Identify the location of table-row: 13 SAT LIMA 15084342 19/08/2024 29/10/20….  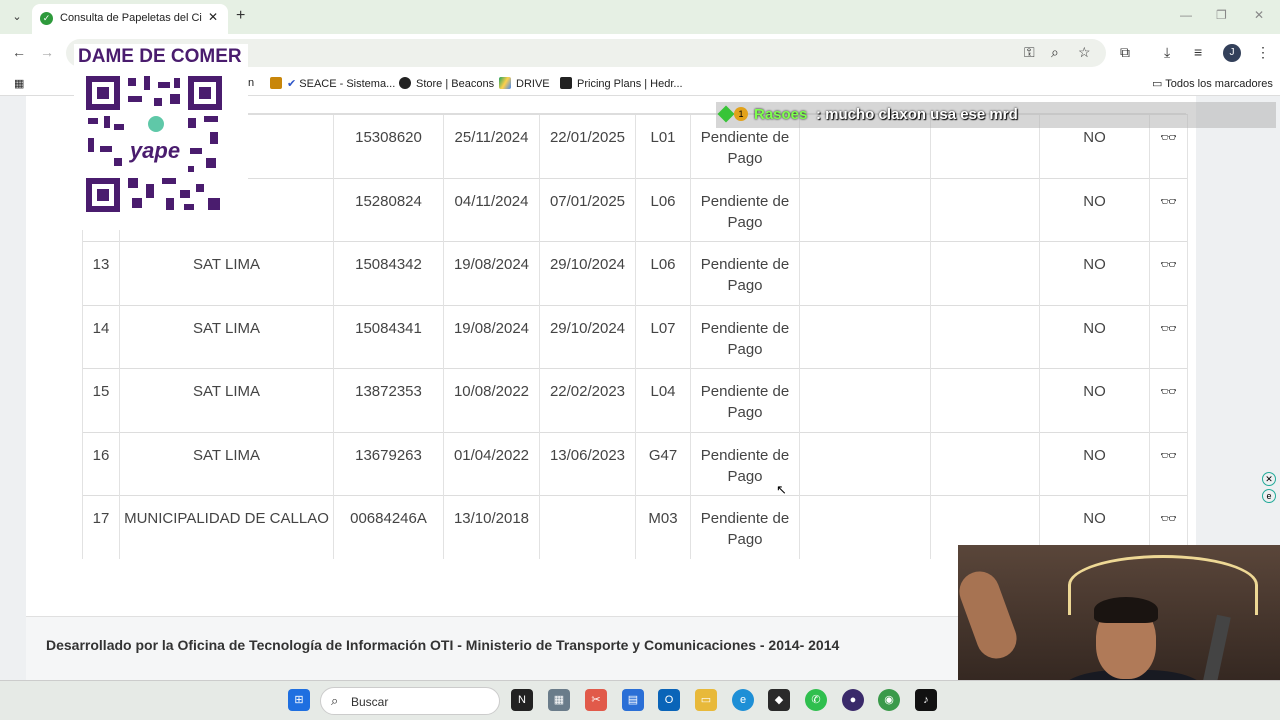
(635, 273).